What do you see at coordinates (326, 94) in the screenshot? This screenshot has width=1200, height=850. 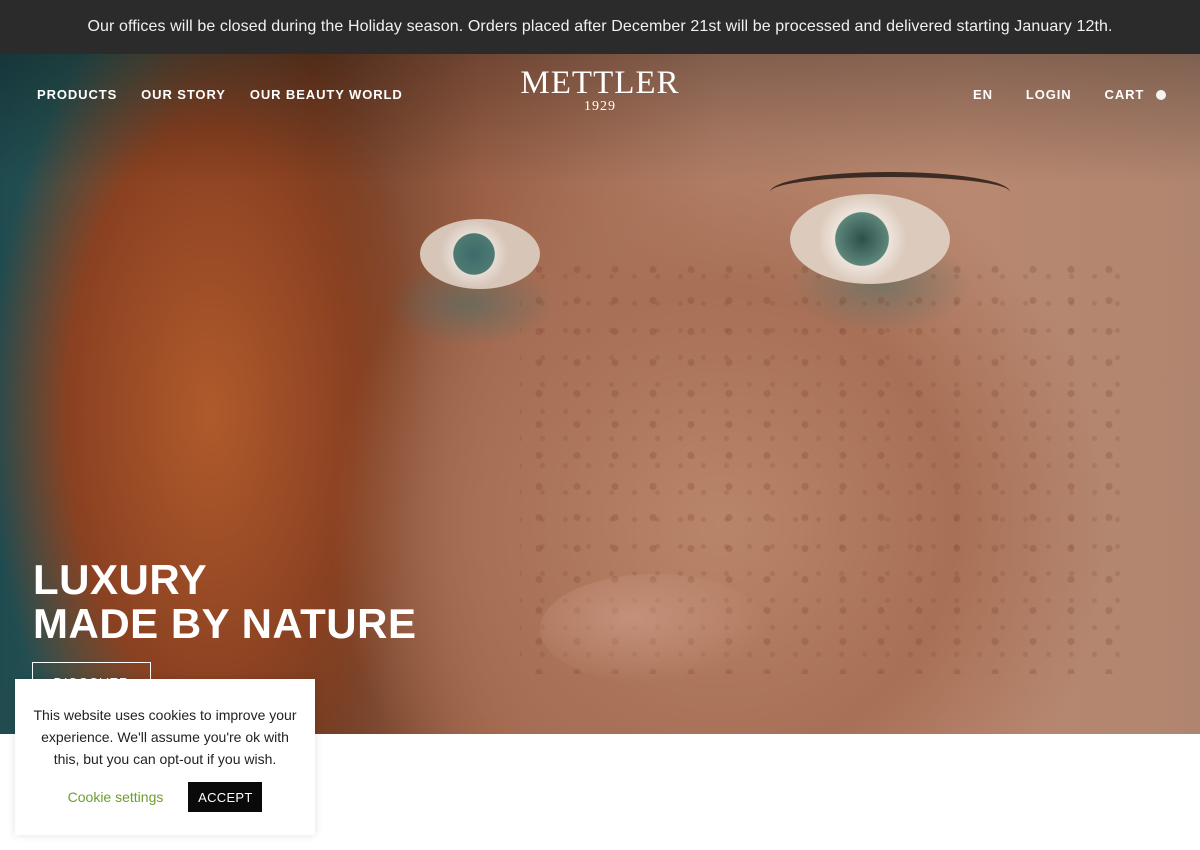 I see `nav-our-beauty-world: OUR BEAUTY WORLD` at bounding box center [326, 94].